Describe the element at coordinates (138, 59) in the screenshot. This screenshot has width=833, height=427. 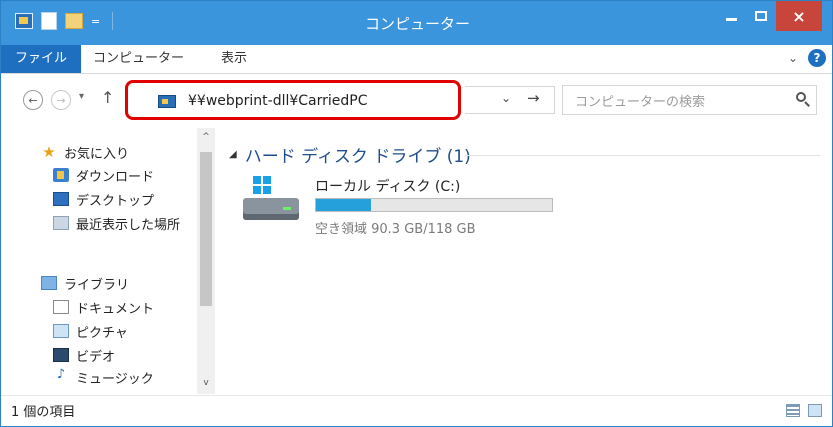
I see `tab-computer: コンピューター` at that location.